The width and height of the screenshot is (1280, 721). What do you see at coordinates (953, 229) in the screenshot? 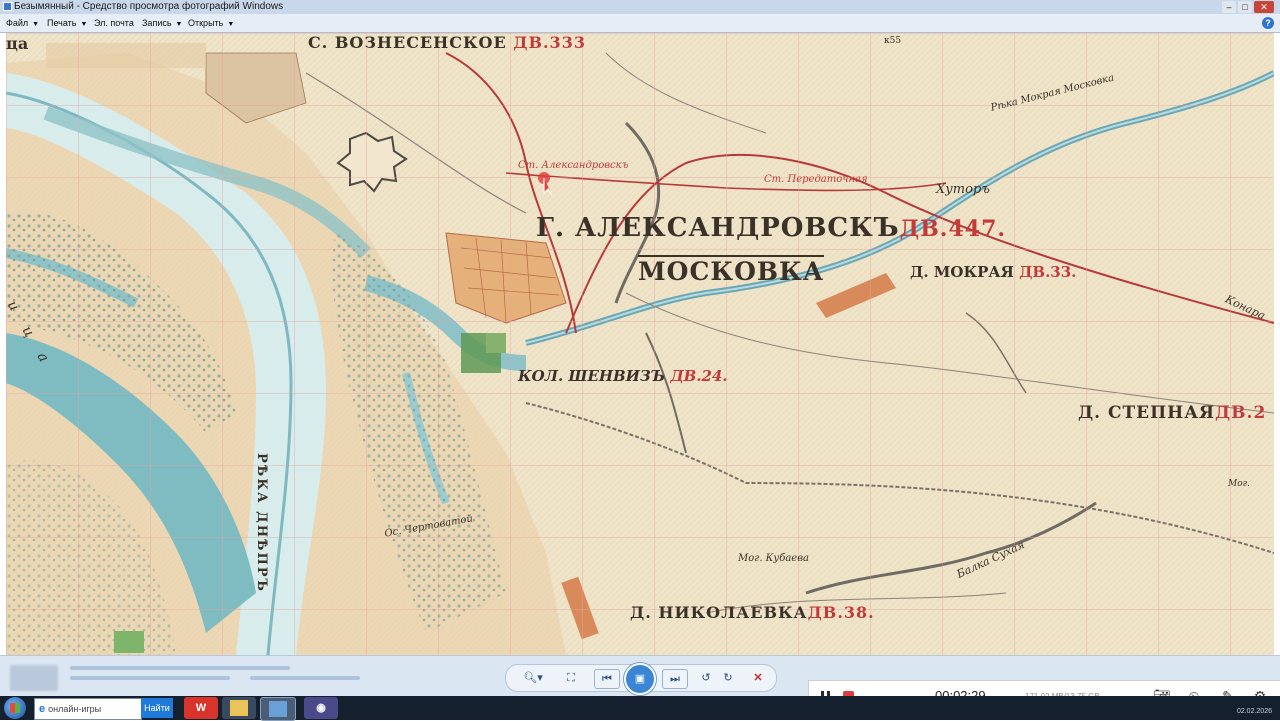
I see `label-aleksandrovsk-dv: ДВ.447.` at bounding box center [953, 229].